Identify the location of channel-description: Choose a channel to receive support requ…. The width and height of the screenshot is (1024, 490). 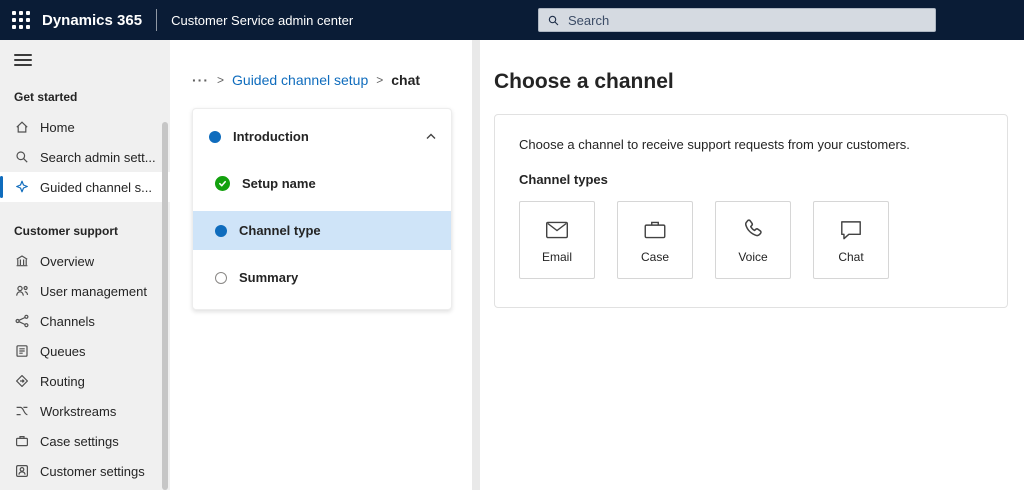
(714, 144).